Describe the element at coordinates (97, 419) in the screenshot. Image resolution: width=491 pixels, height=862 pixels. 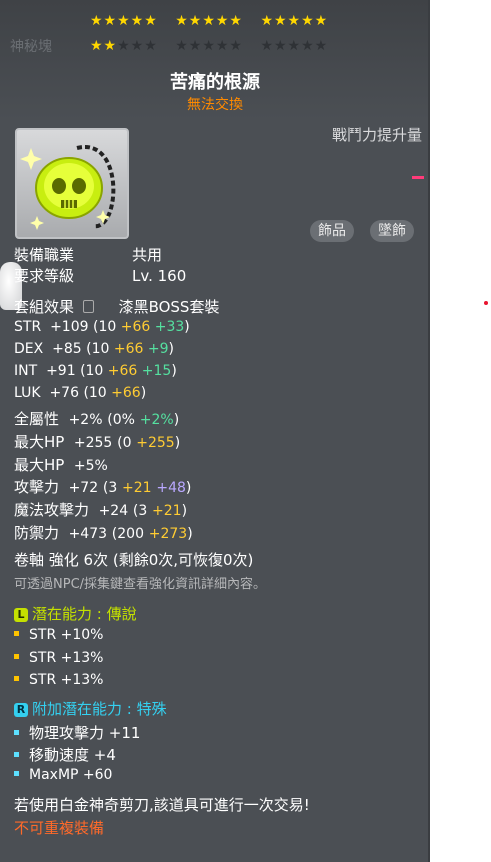
I see `stat-all: 全屬性 +2% (0% +2%)` at that location.